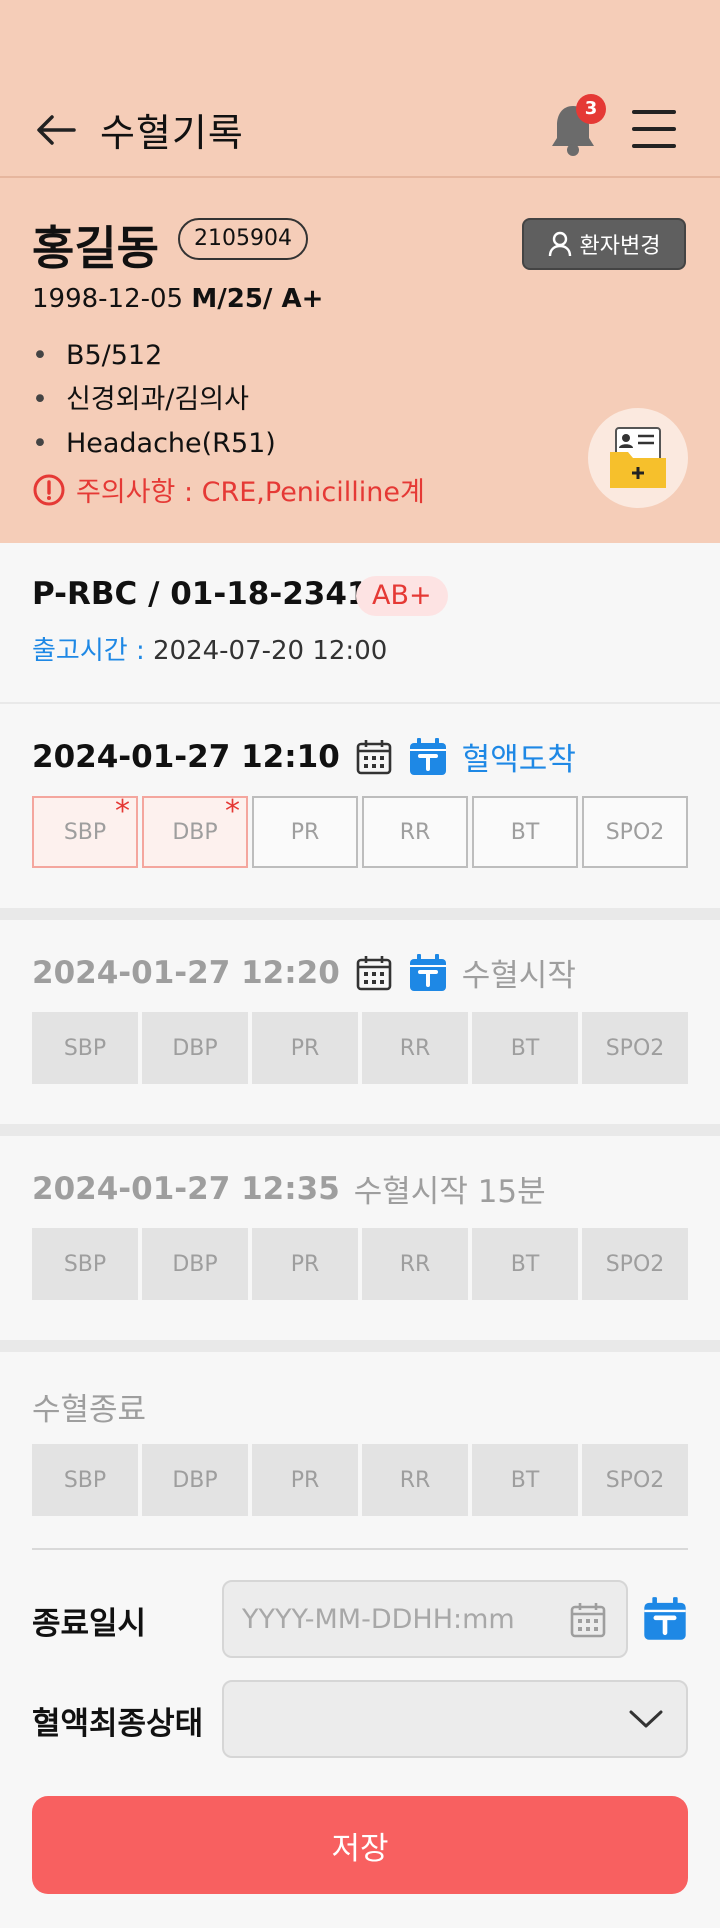 Image resolution: width=720 pixels, height=1928 pixels. What do you see at coordinates (118, 1724) in the screenshot?
I see `final-status-label: 혈액최종상태` at bounding box center [118, 1724].